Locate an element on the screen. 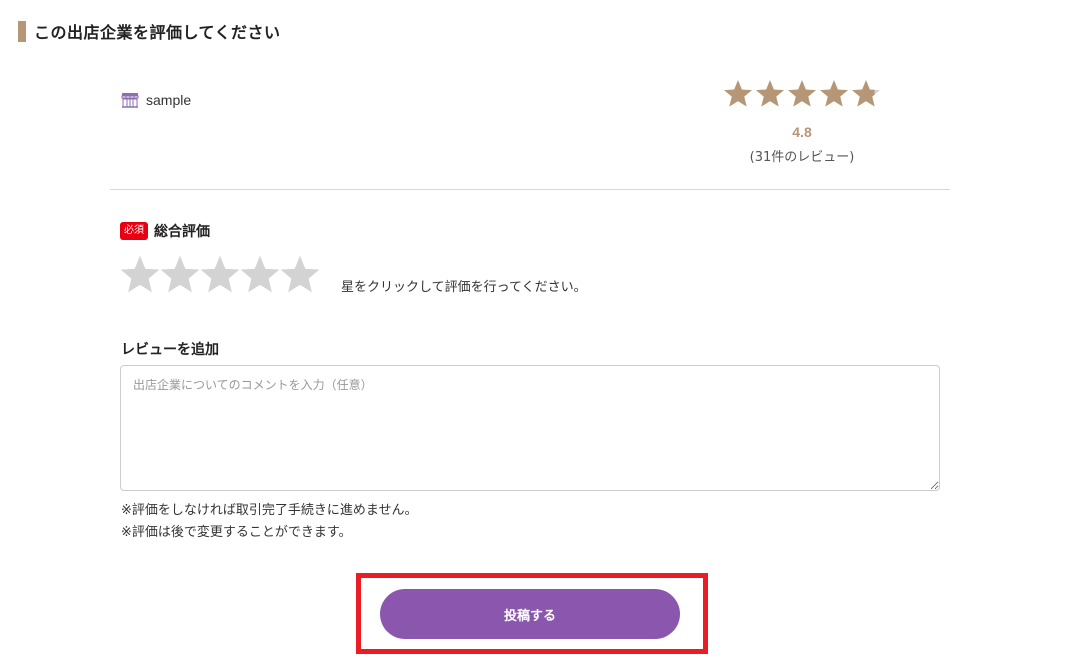 The height and width of the screenshot is (658, 1066). overall-rating-label: 総合評価 is located at coordinates (182, 232).